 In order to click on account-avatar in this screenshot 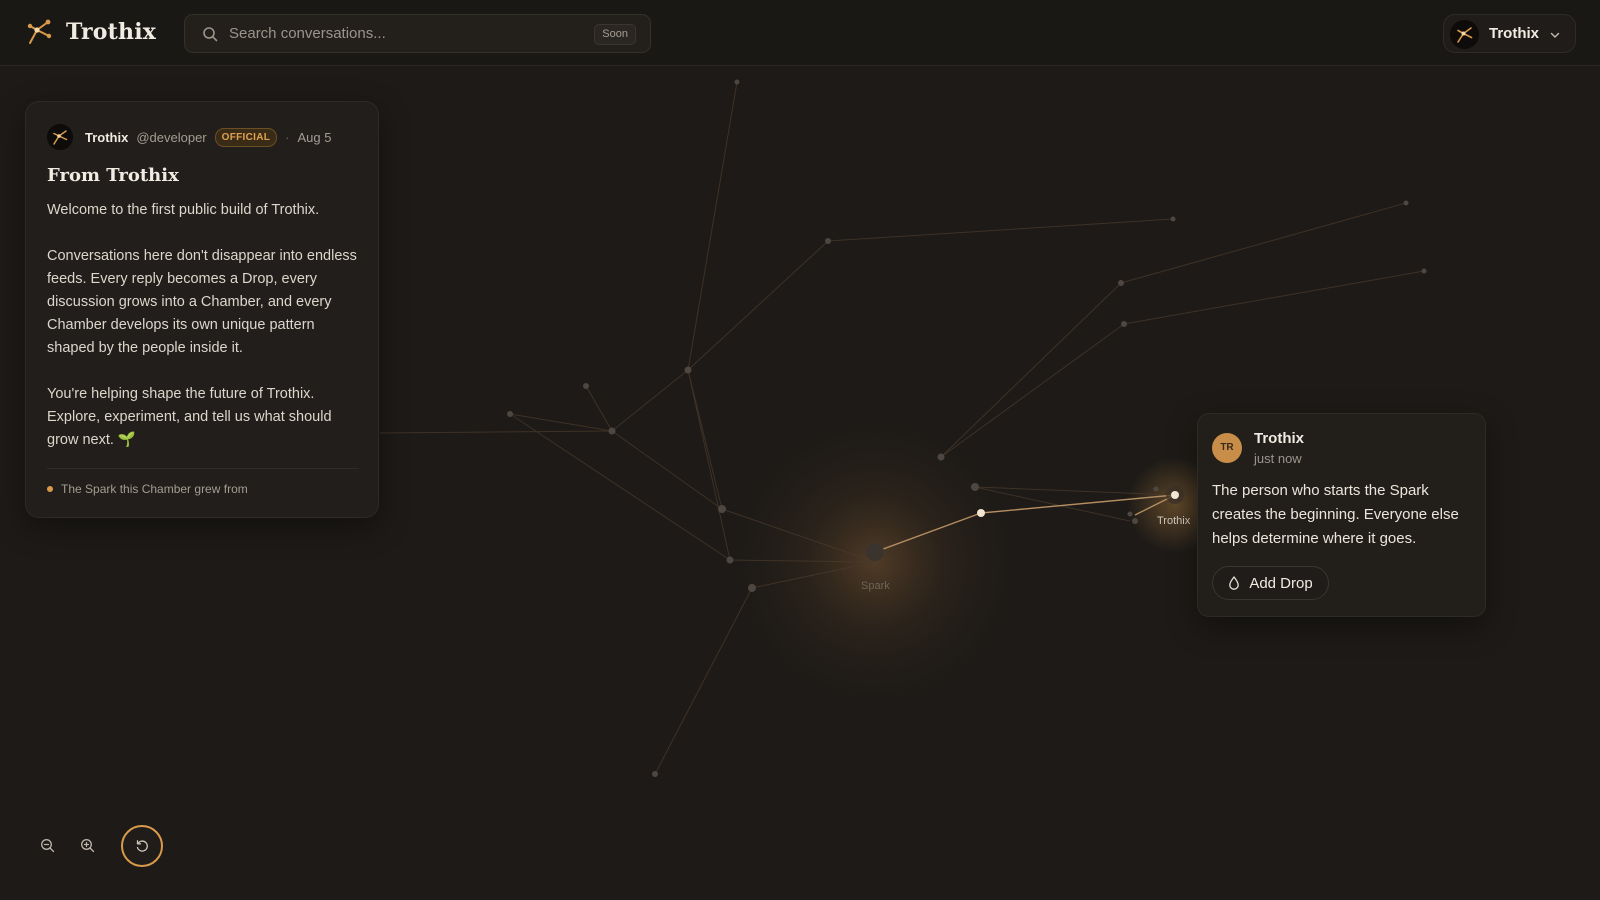, I will do `click(1464, 34)`.